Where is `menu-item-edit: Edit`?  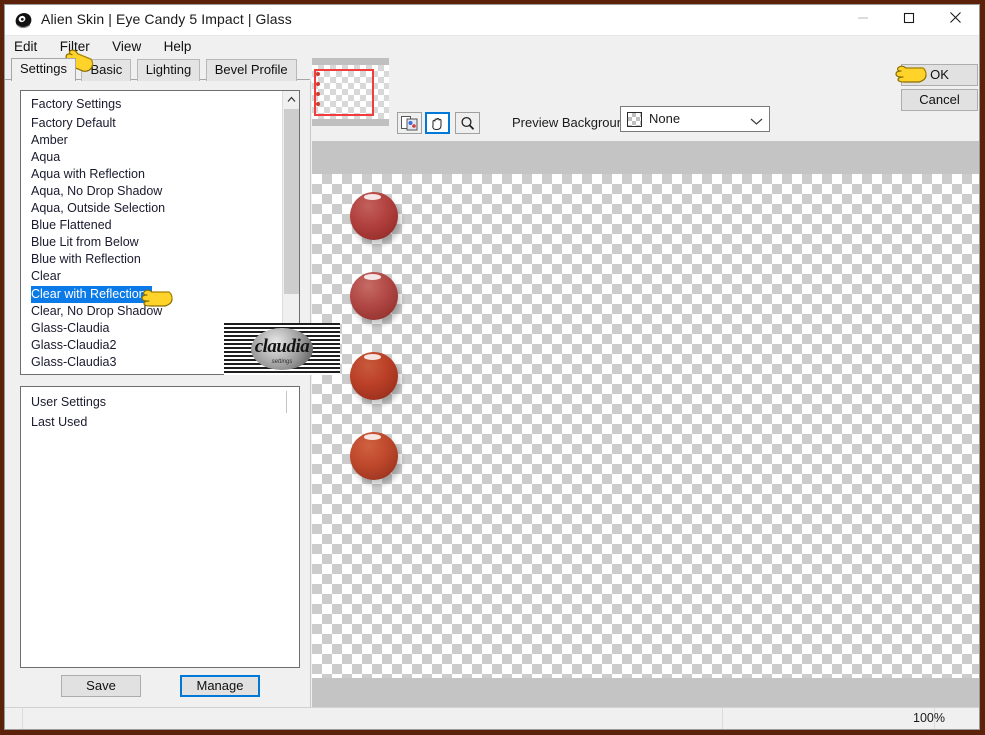 menu-item-edit: Edit is located at coordinates (30, 47).